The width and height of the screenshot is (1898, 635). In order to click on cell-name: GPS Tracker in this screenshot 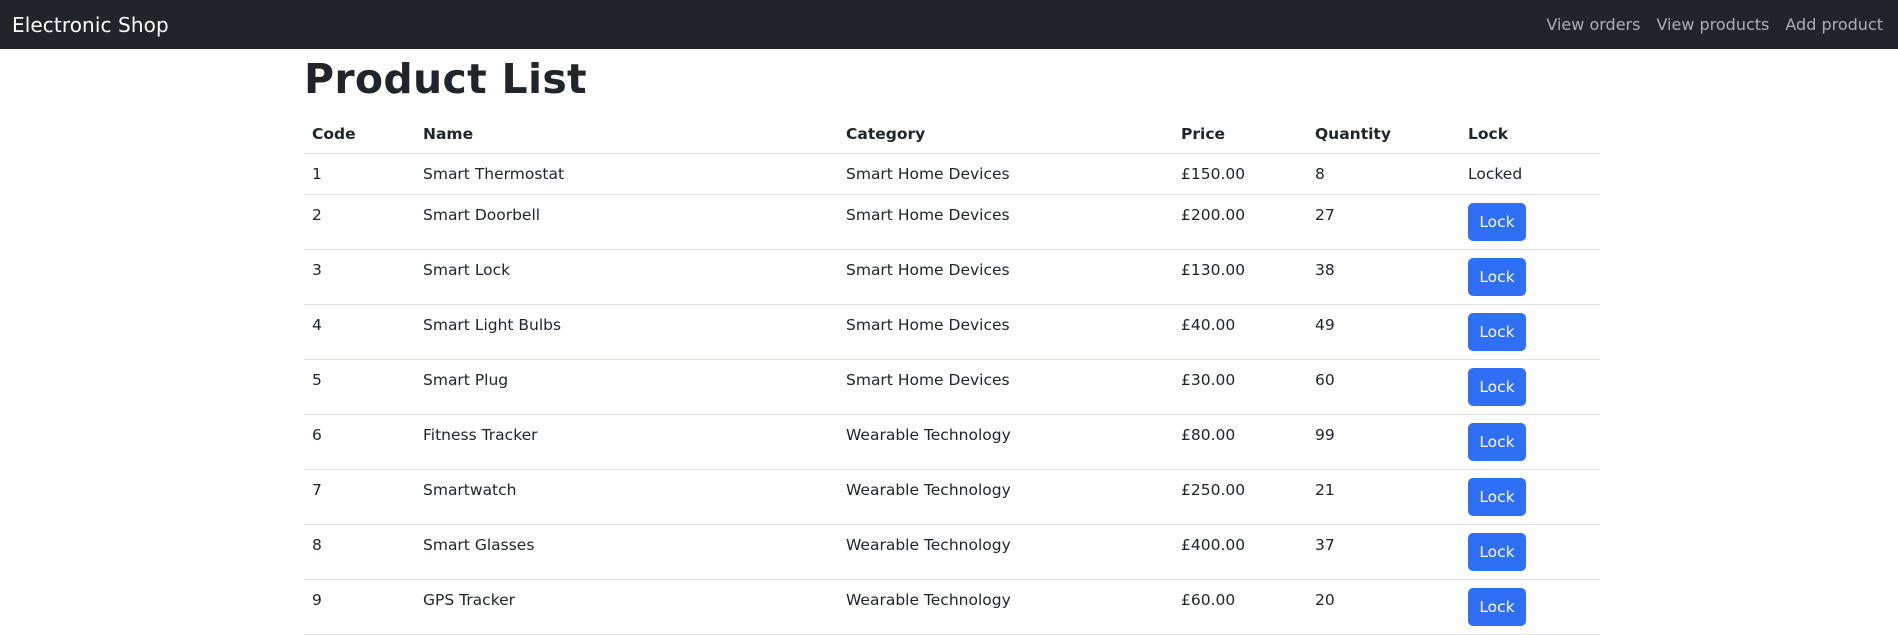, I will do `click(626, 607)`.